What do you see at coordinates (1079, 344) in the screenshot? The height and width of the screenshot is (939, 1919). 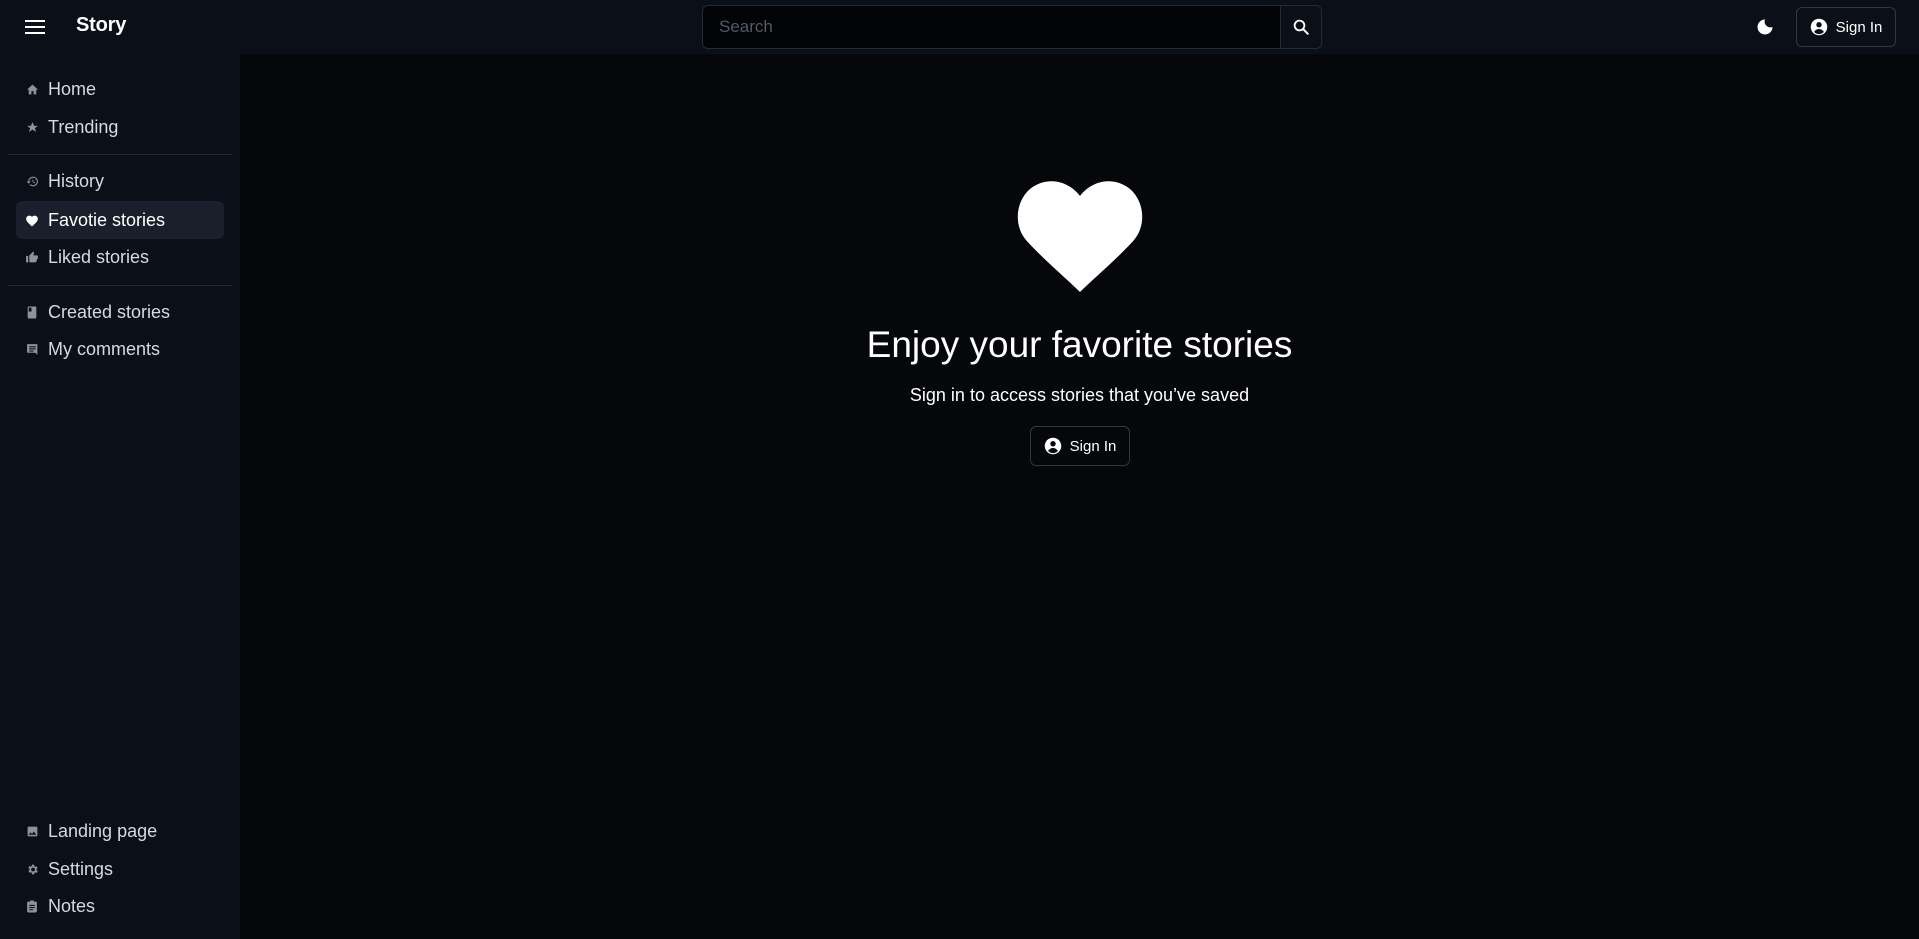 I see `empty-state-title: Enjoy your favorite stories` at bounding box center [1079, 344].